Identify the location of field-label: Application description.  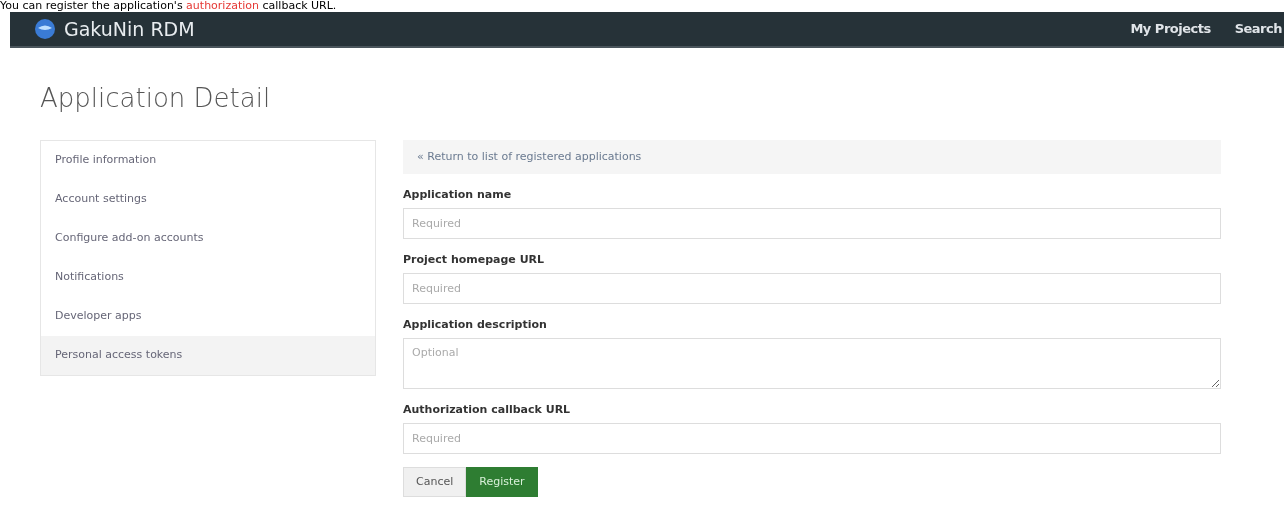
(475, 324).